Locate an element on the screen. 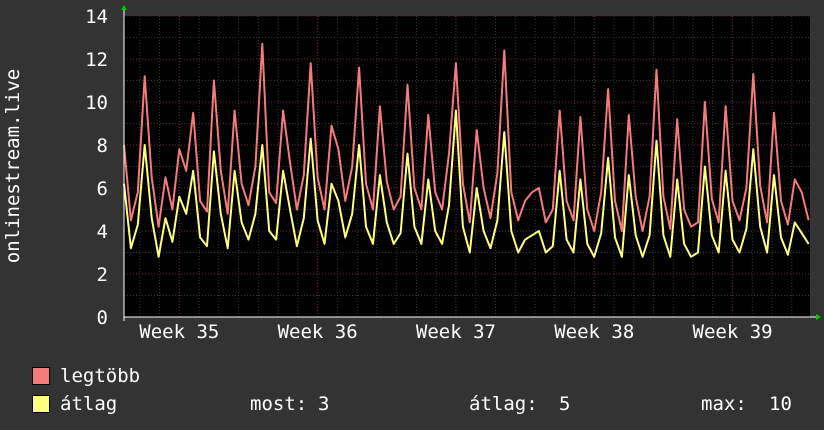 The image size is (824, 430). stat-atlag-label: átlag: is located at coordinates (503, 404).